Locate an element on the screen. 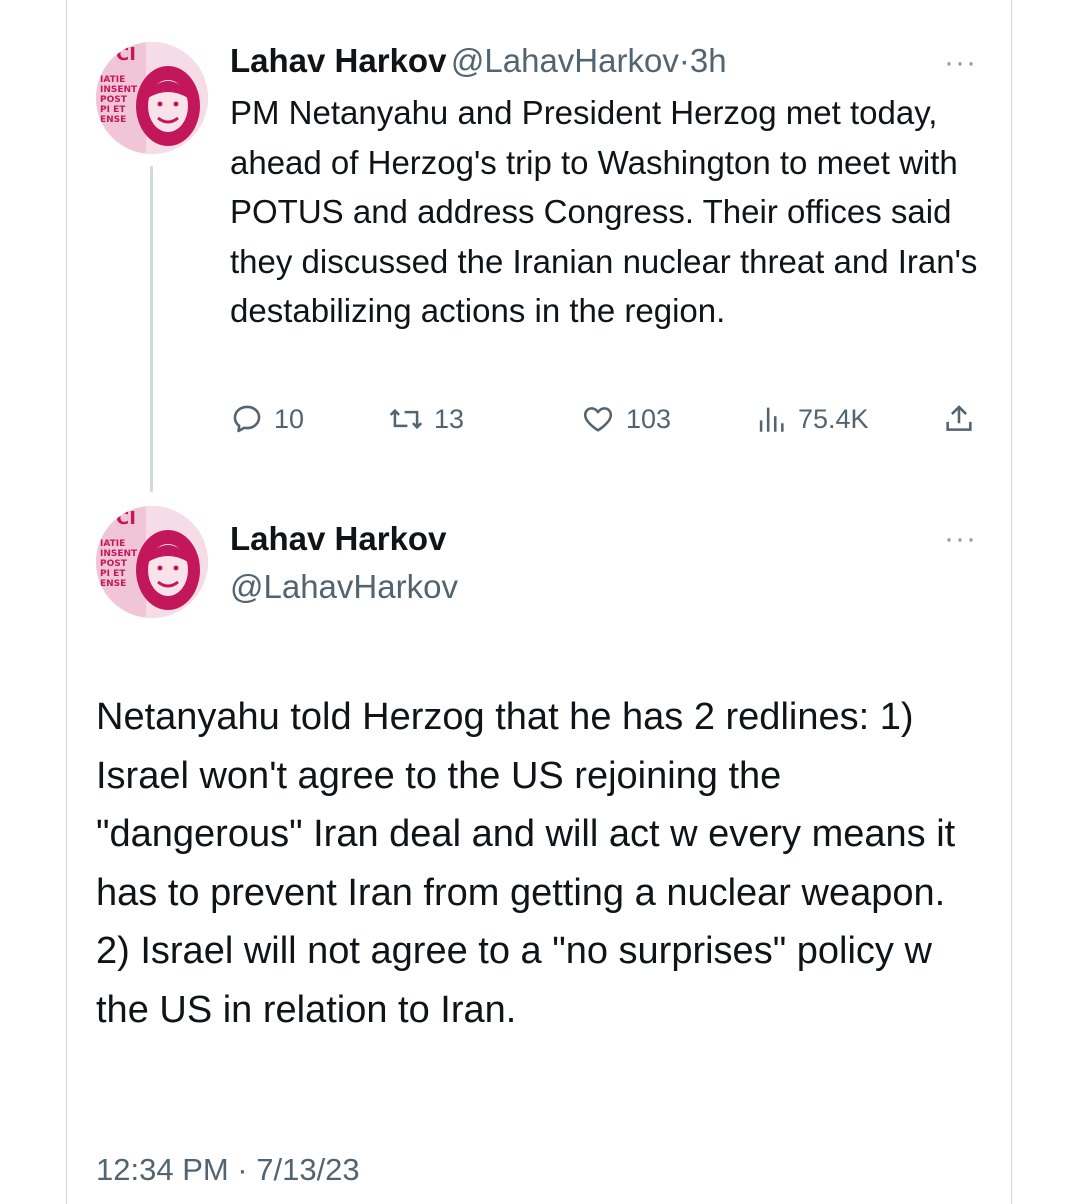  views-chart-icon is located at coordinates (771, 419).